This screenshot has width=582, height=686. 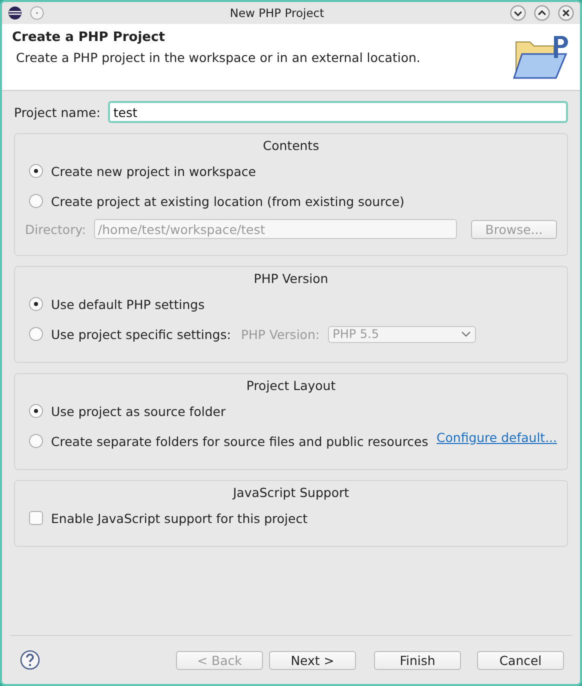 I want to click on option-label: Create project at existing location (from existing source), so click(x=227, y=201).